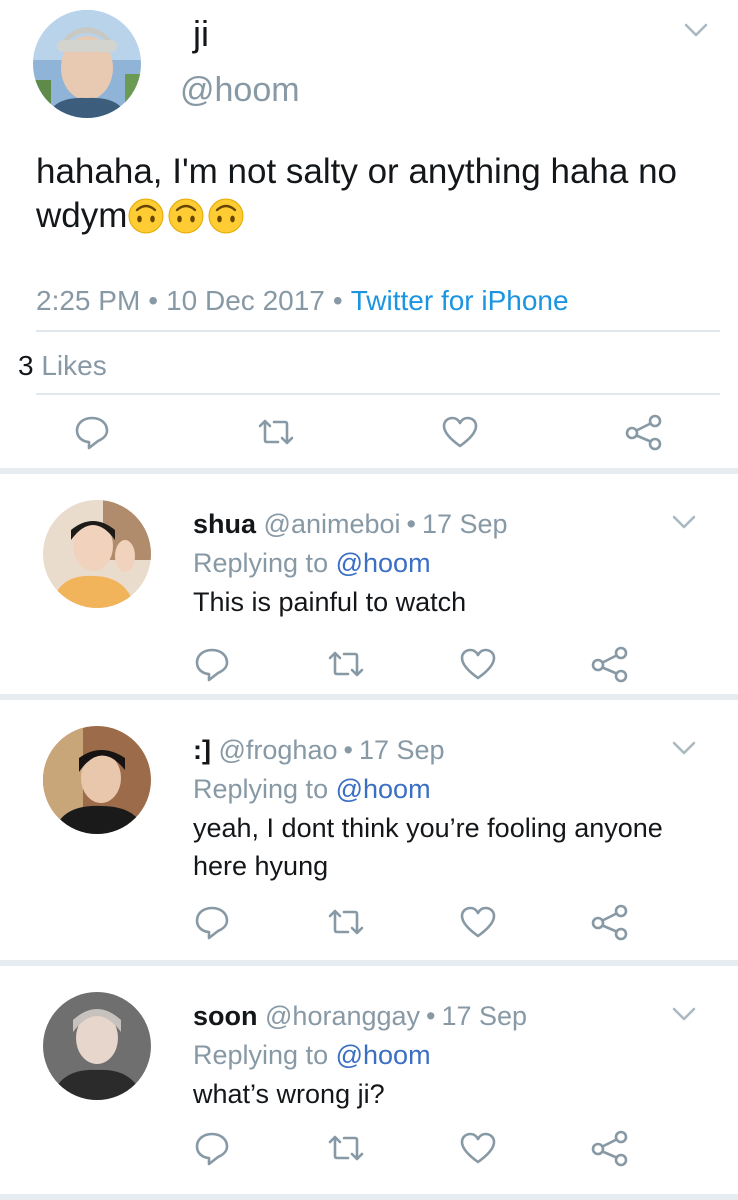 Image resolution: width=738 pixels, height=1200 pixels. What do you see at coordinates (224, 524) in the screenshot?
I see `reply-author-name: shua` at bounding box center [224, 524].